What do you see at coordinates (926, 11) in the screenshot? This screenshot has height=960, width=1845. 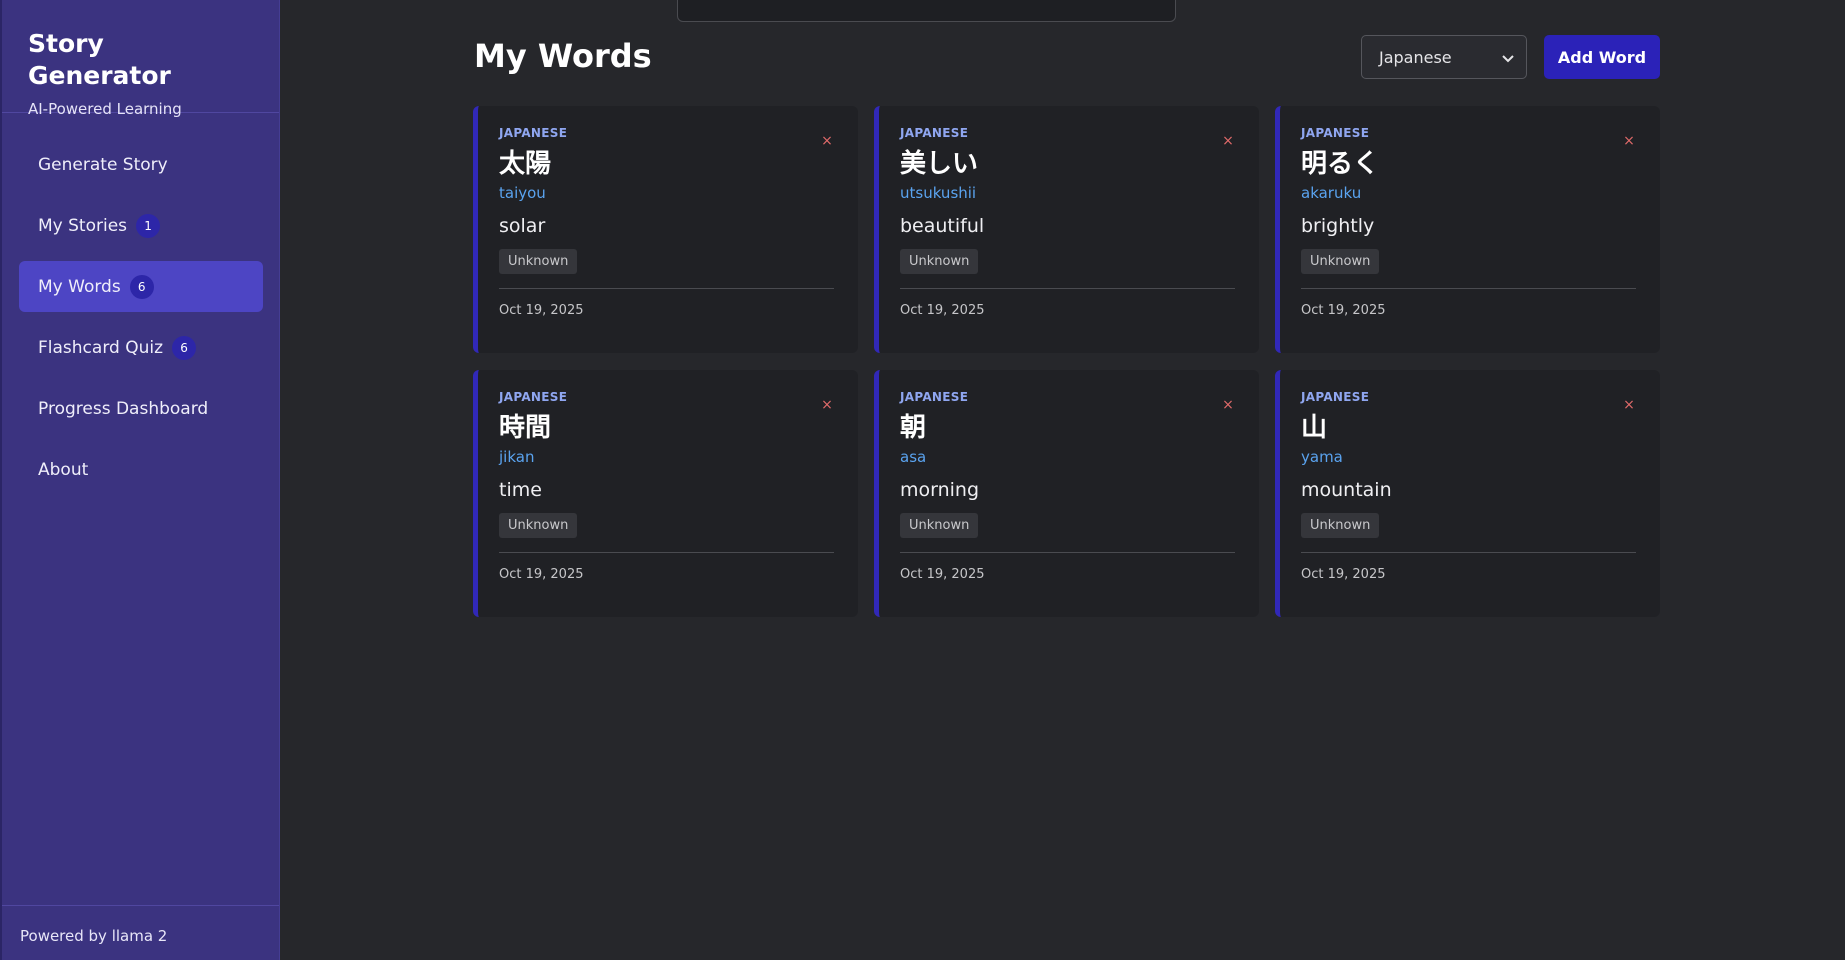 I see `toast-notification` at bounding box center [926, 11].